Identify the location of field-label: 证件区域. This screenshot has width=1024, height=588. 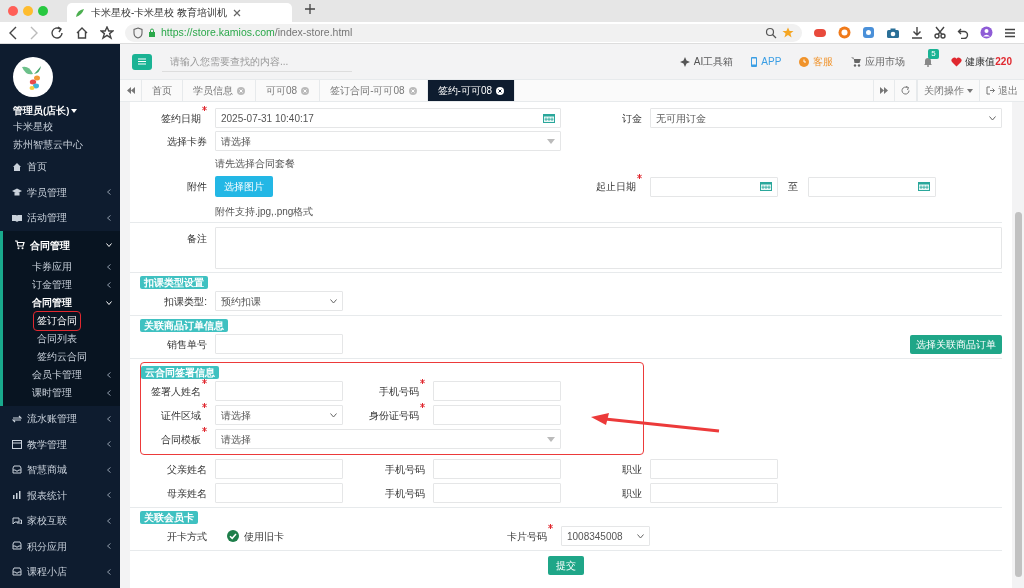
(180, 415).